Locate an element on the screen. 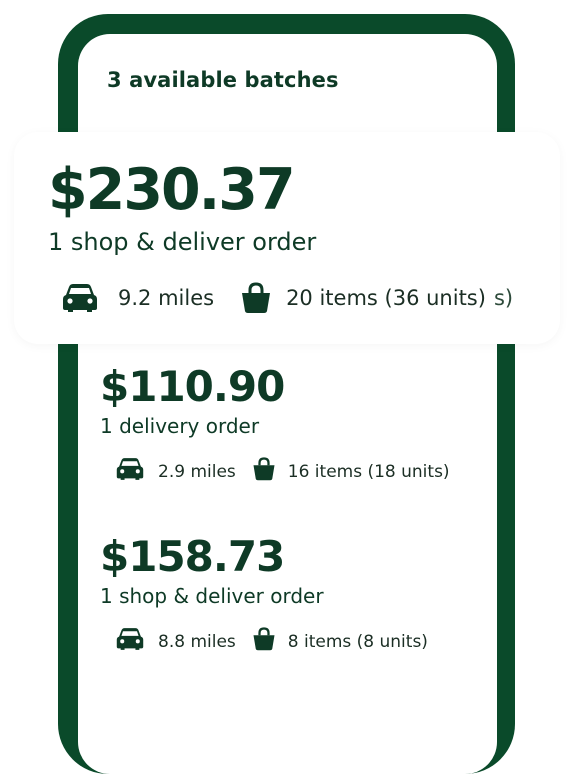 The height and width of the screenshot is (774, 574). batch-price: $110.90 is located at coordinates (192, 386).